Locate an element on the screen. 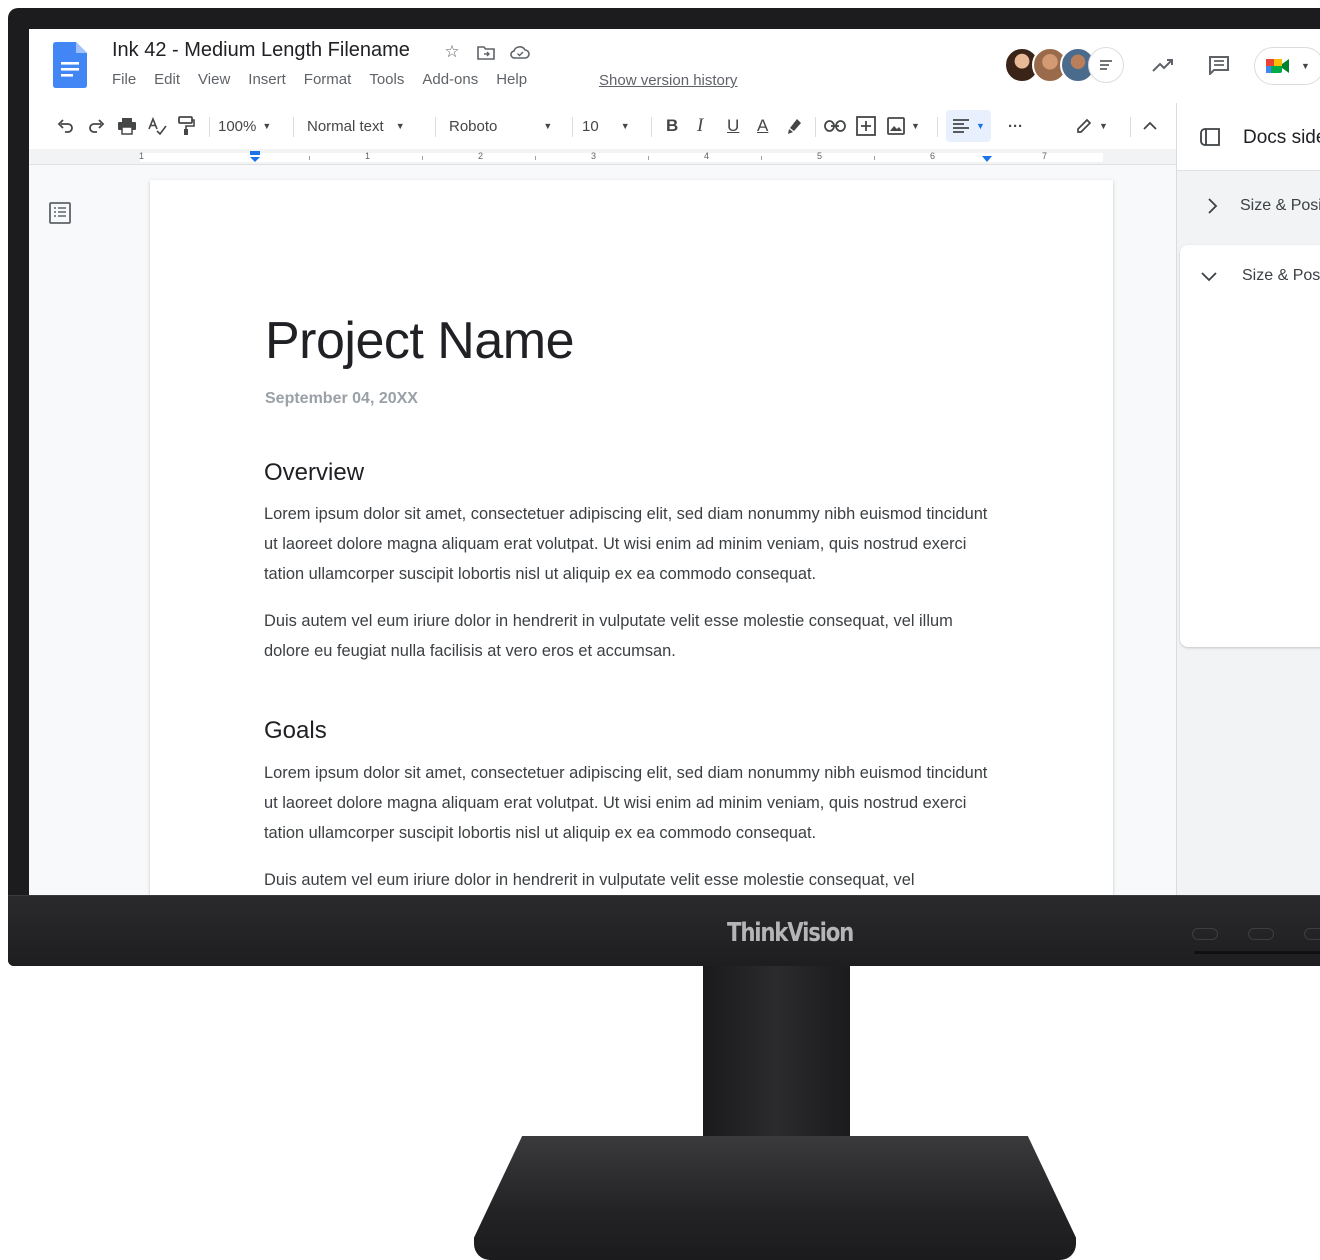 This screenshot has width=1320, height=1260. align-left-button: ▼ is located at coordinates (968, 126).